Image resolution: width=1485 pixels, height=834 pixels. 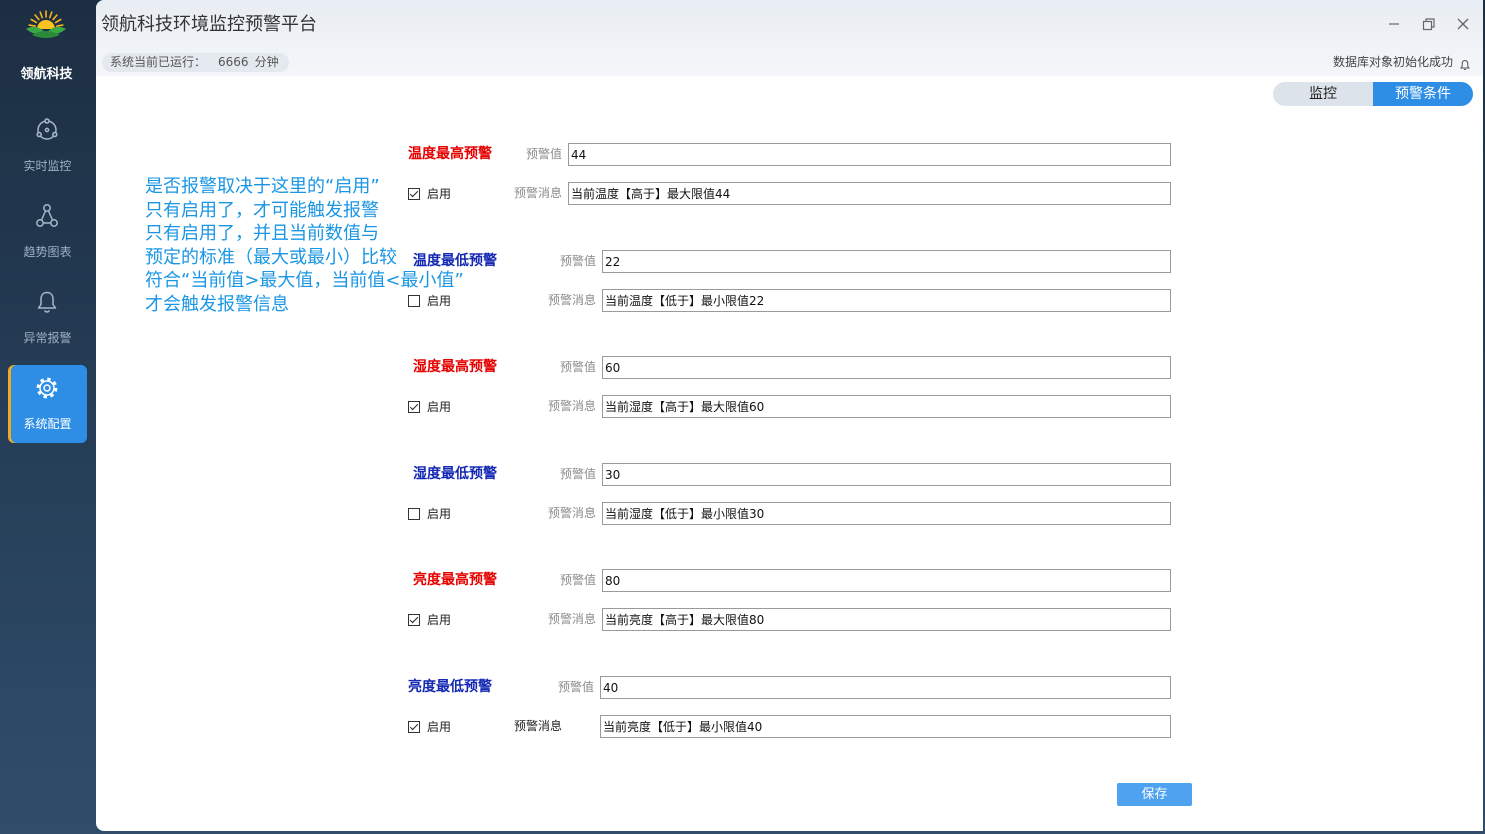 I want to click on header-bar, so click(x=789, y=38).